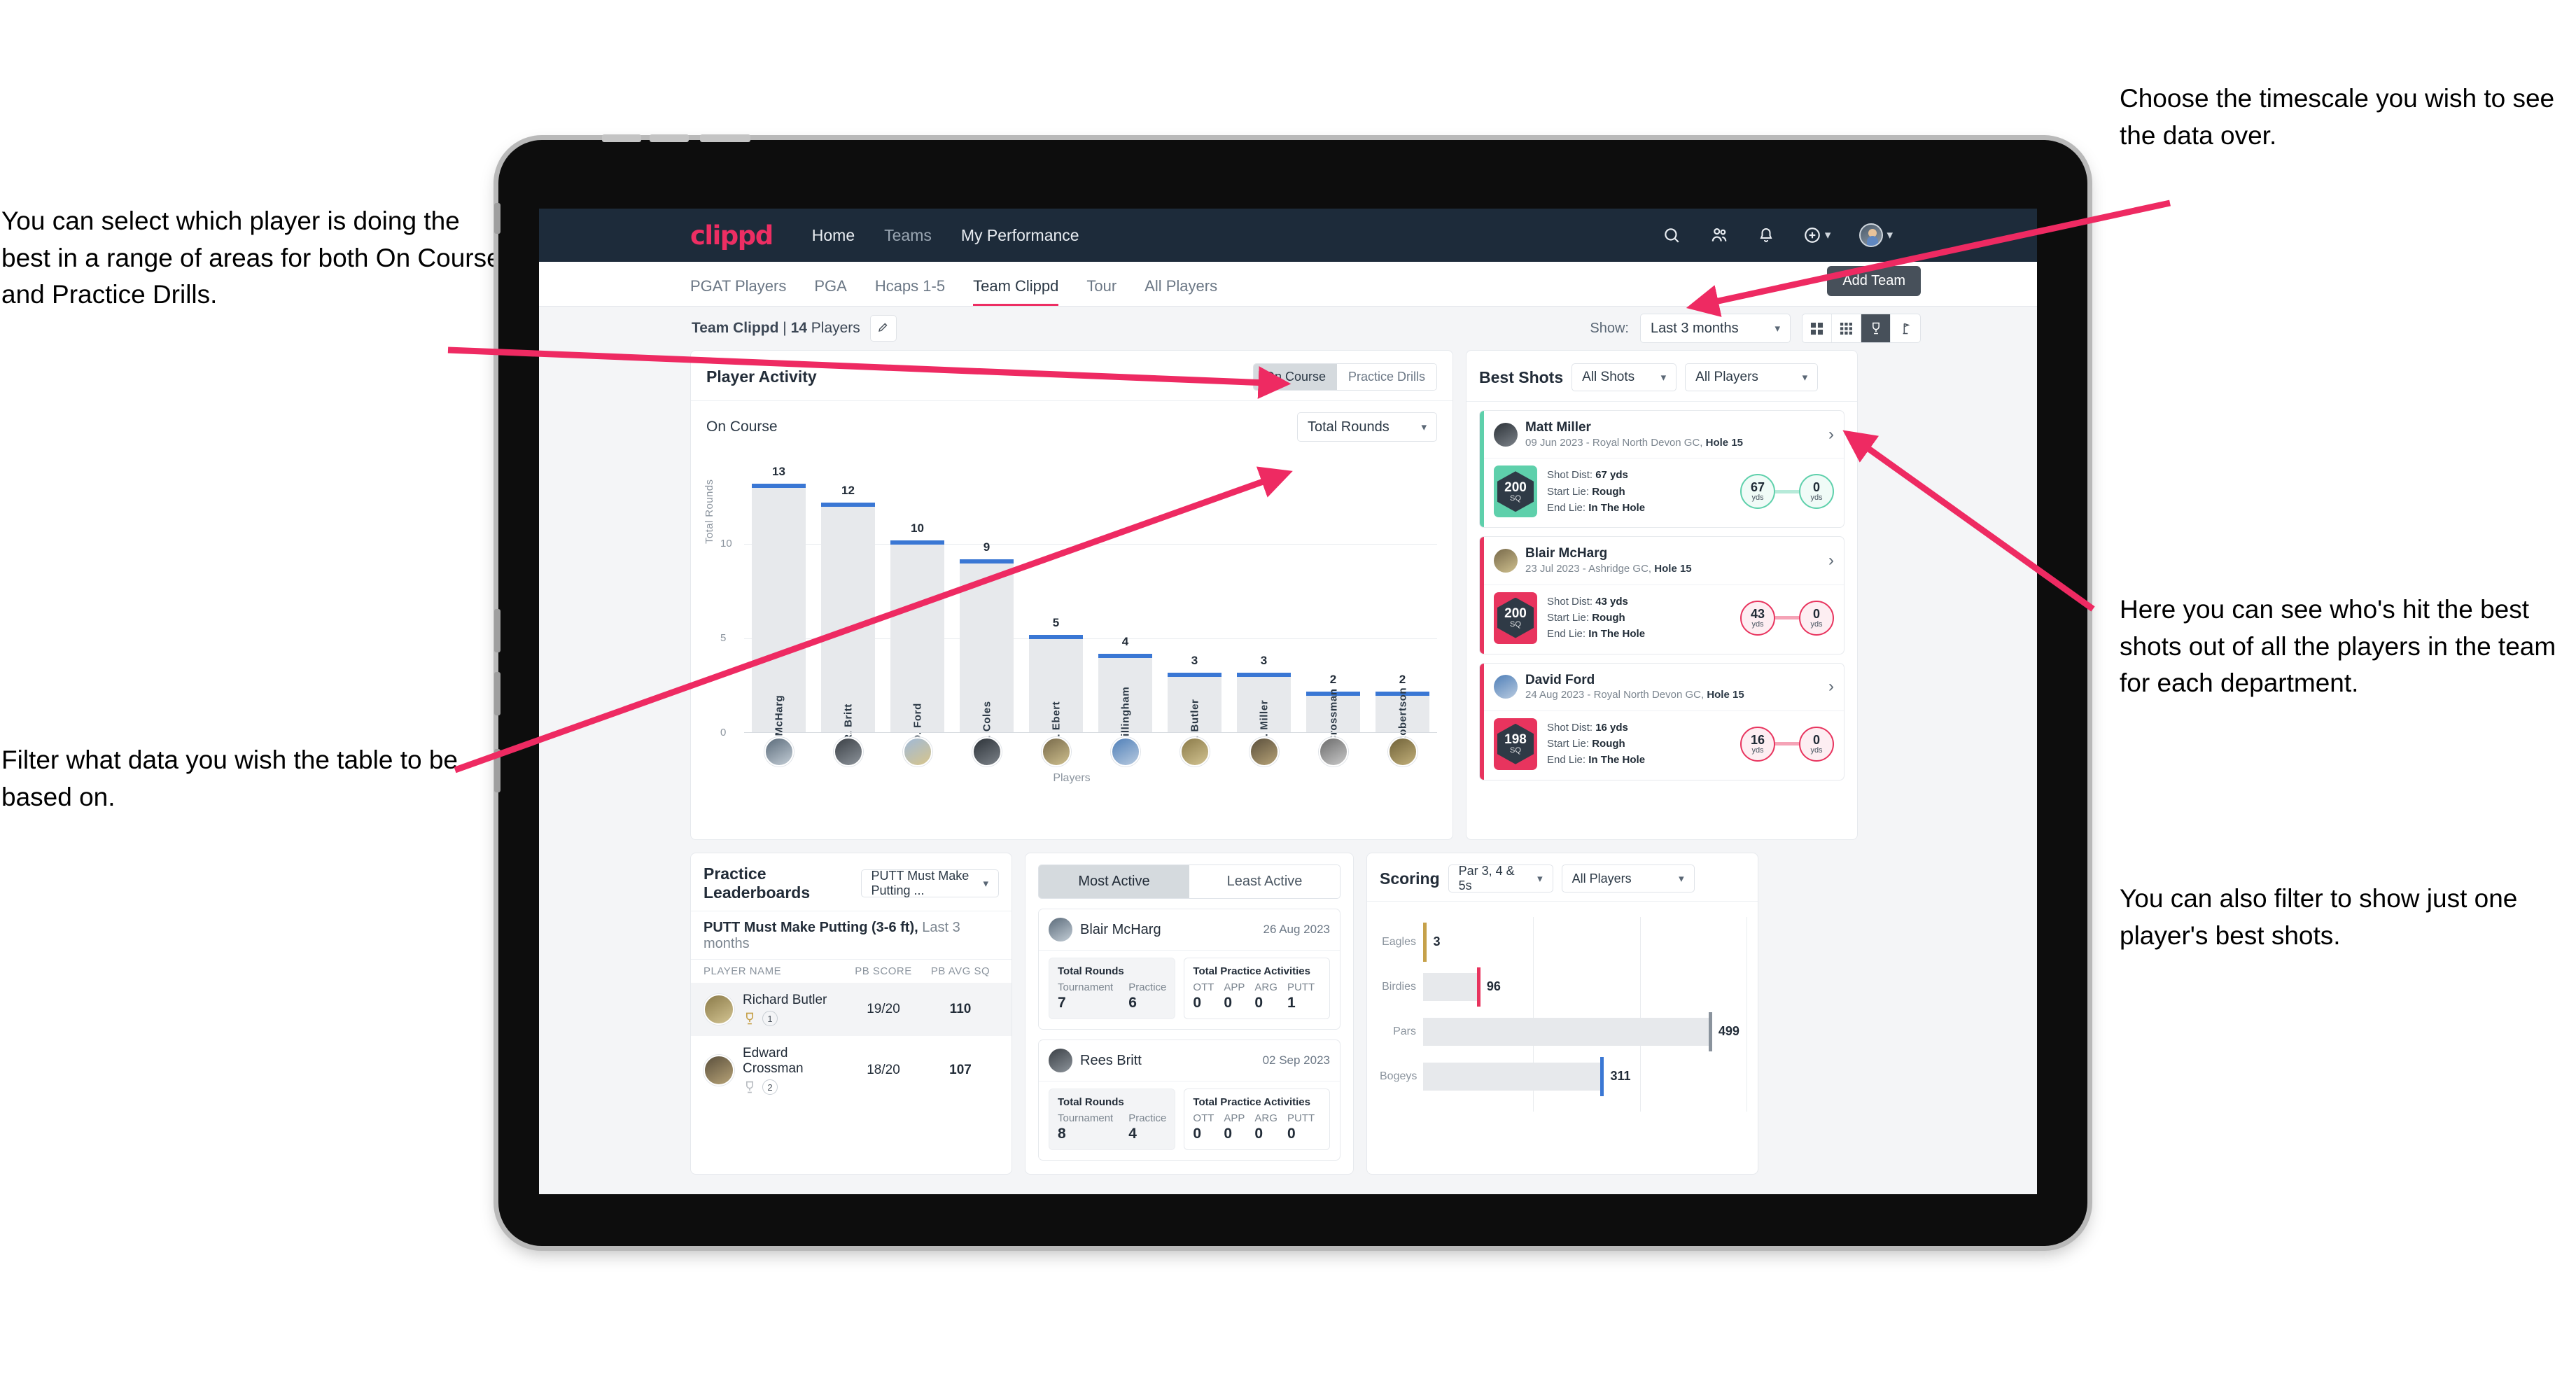 Image resolution: width=2576 pixels, height=1386 pixels. Describe the element at coordinates (1486, 878) in the screenshot. I see `par-filter-value: Par 3, 4 & 5s` at that location.